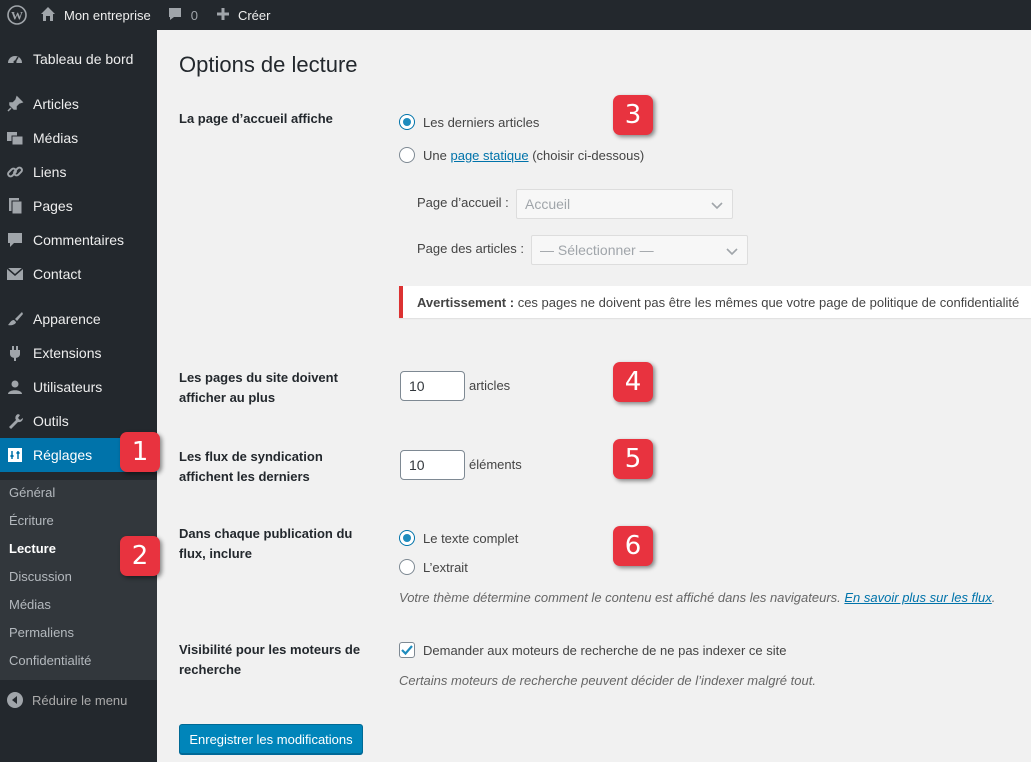 Image resolution: width=1031 pixels, height=762 pixels. What do you see at coordinates (633, 382) in the screenshot?
I see `annotation-marker-4: 4` at bounding box center [633, 382].